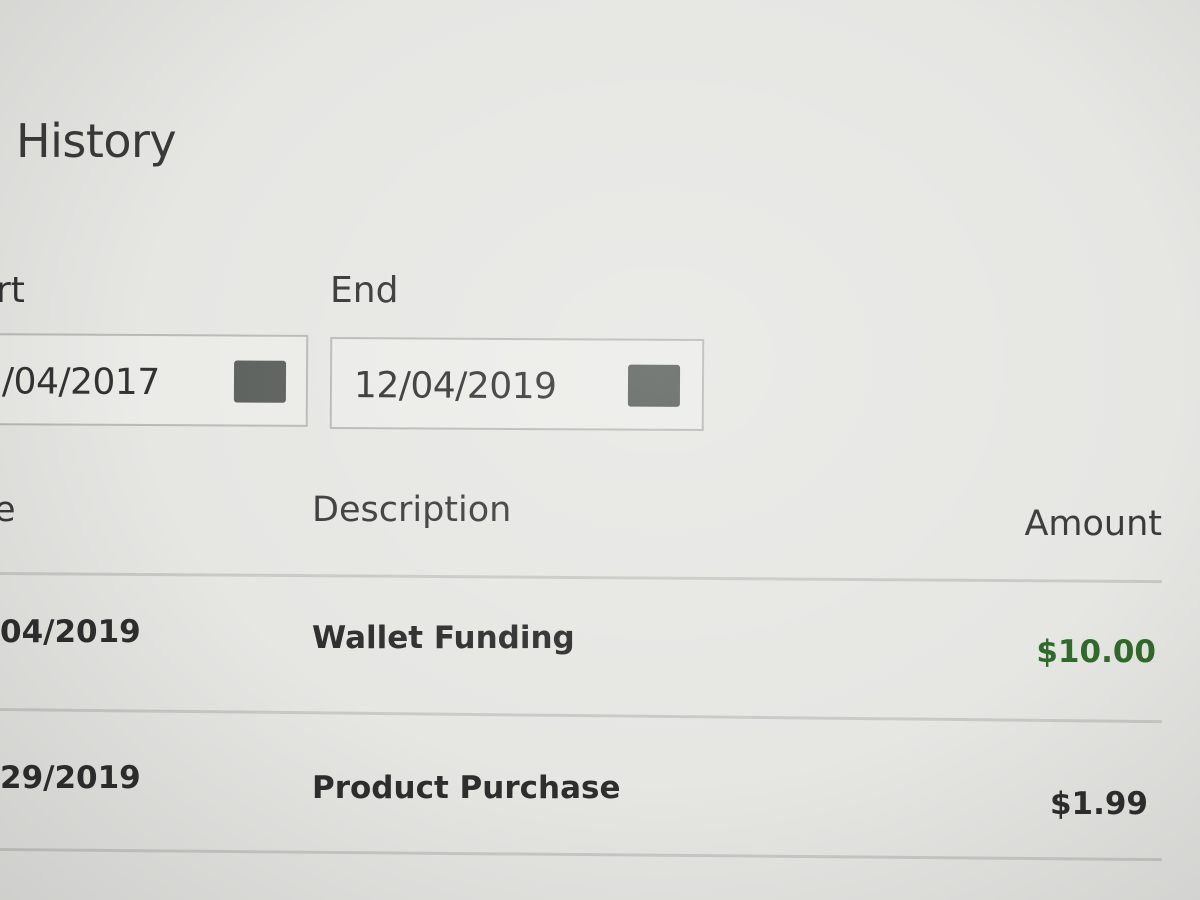 This screenshot has width=1200, height=900. What do you see at coordinates (466, 788) in the screenshot?
I see `row-description: Product Purchase` at bounding box center [466, 788].